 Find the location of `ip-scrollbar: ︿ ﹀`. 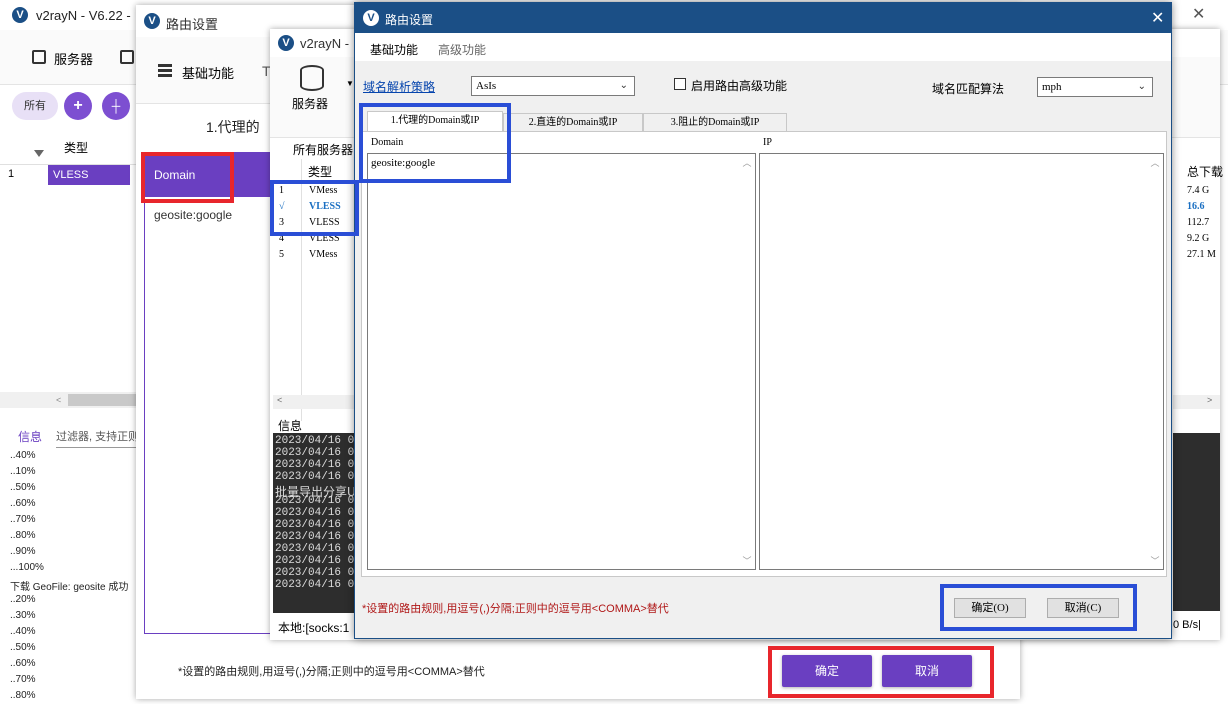

ip-scrollbar: ︿ ﹀ is located at coordinates (1155, 361).